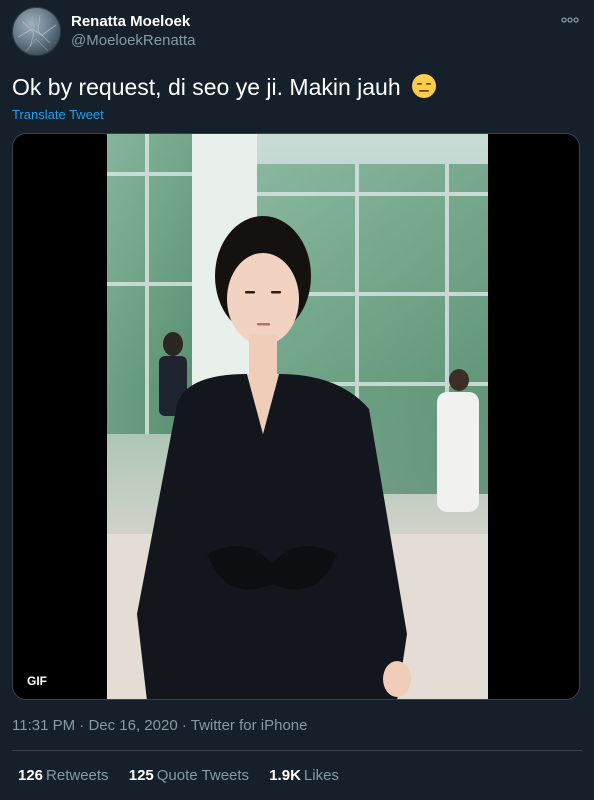 The height and width of the screenshot is (800, 594). Describe the element at coordinates (297, 750) in the screenshot. I see `divider` at that location.